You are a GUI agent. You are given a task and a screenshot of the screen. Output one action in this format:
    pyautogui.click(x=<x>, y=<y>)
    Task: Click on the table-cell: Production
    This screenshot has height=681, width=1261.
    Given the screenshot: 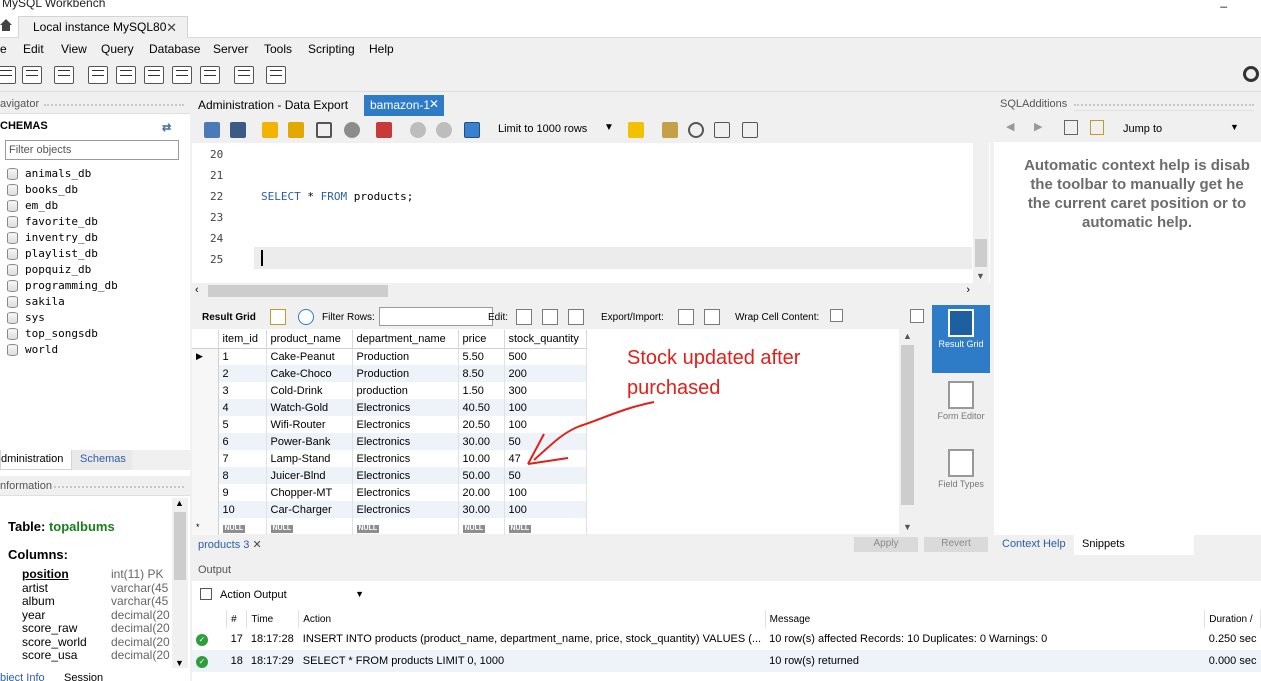 What is the action you would take?
    pyautogui.click(x=405, y=373)
    